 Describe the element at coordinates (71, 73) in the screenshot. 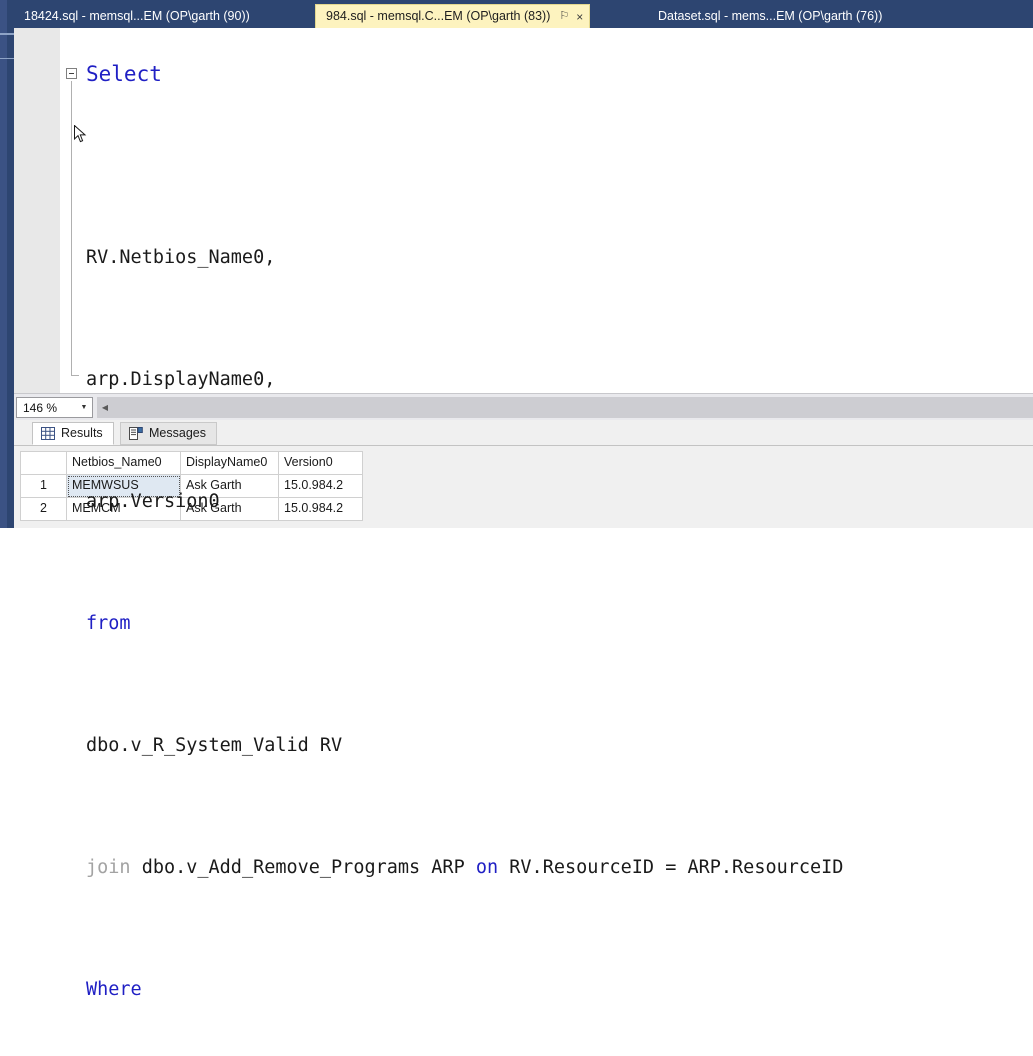

I see `collapse-outline-icon` at that location.